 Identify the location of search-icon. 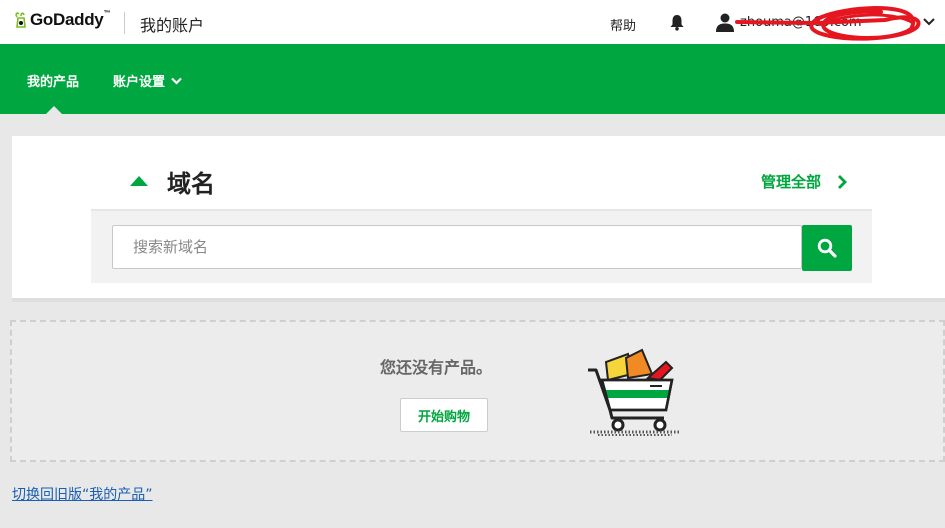
(827, 248).